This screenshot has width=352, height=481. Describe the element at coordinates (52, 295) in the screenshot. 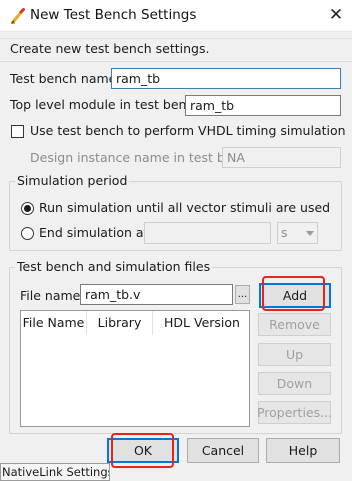

I see `file-name-label: File name:` at that location.